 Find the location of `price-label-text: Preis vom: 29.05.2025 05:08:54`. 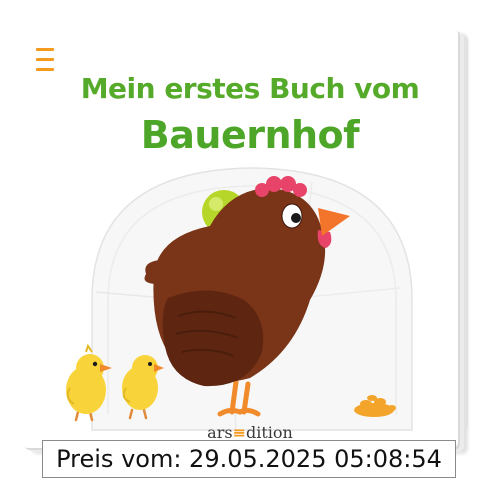

price-label-text: Preis vom: 29.05.2025 05:08:54 is located at coordinates (249, 459).